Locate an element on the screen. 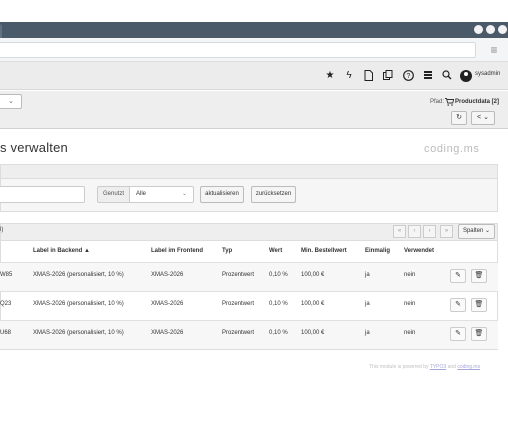 The width and height of the screenshot is (508, 430). document-icon is located at coordinates (368, 76).